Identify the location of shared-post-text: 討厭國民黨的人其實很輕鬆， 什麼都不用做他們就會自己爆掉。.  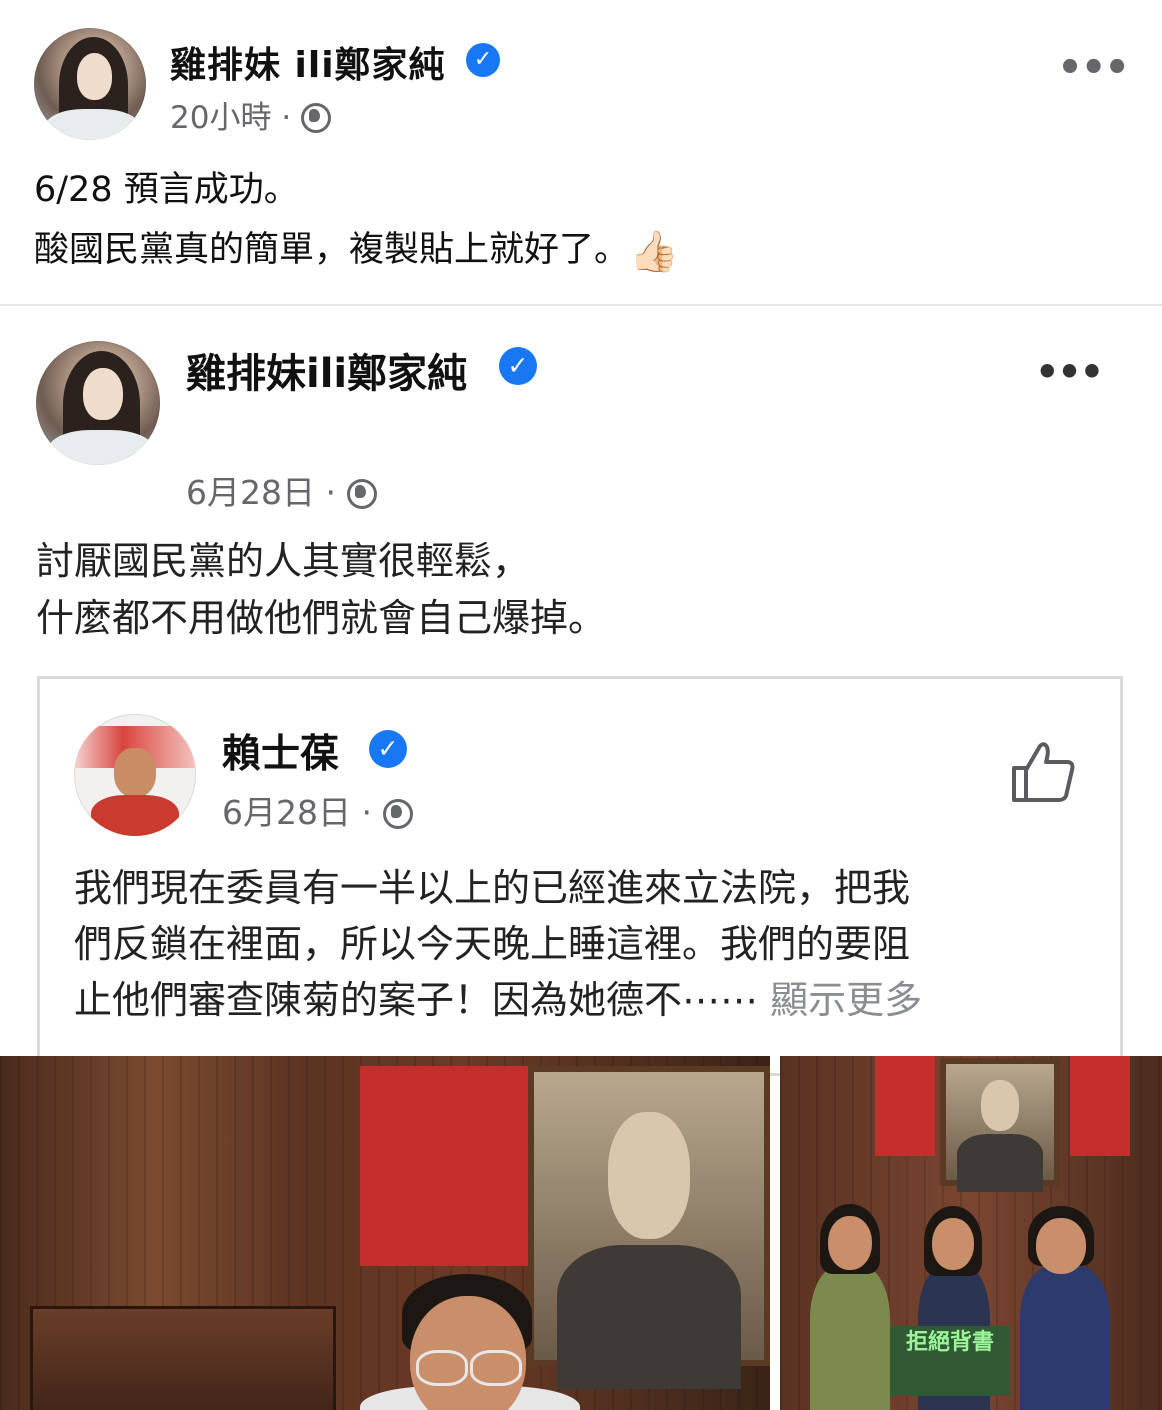
(321, 590).